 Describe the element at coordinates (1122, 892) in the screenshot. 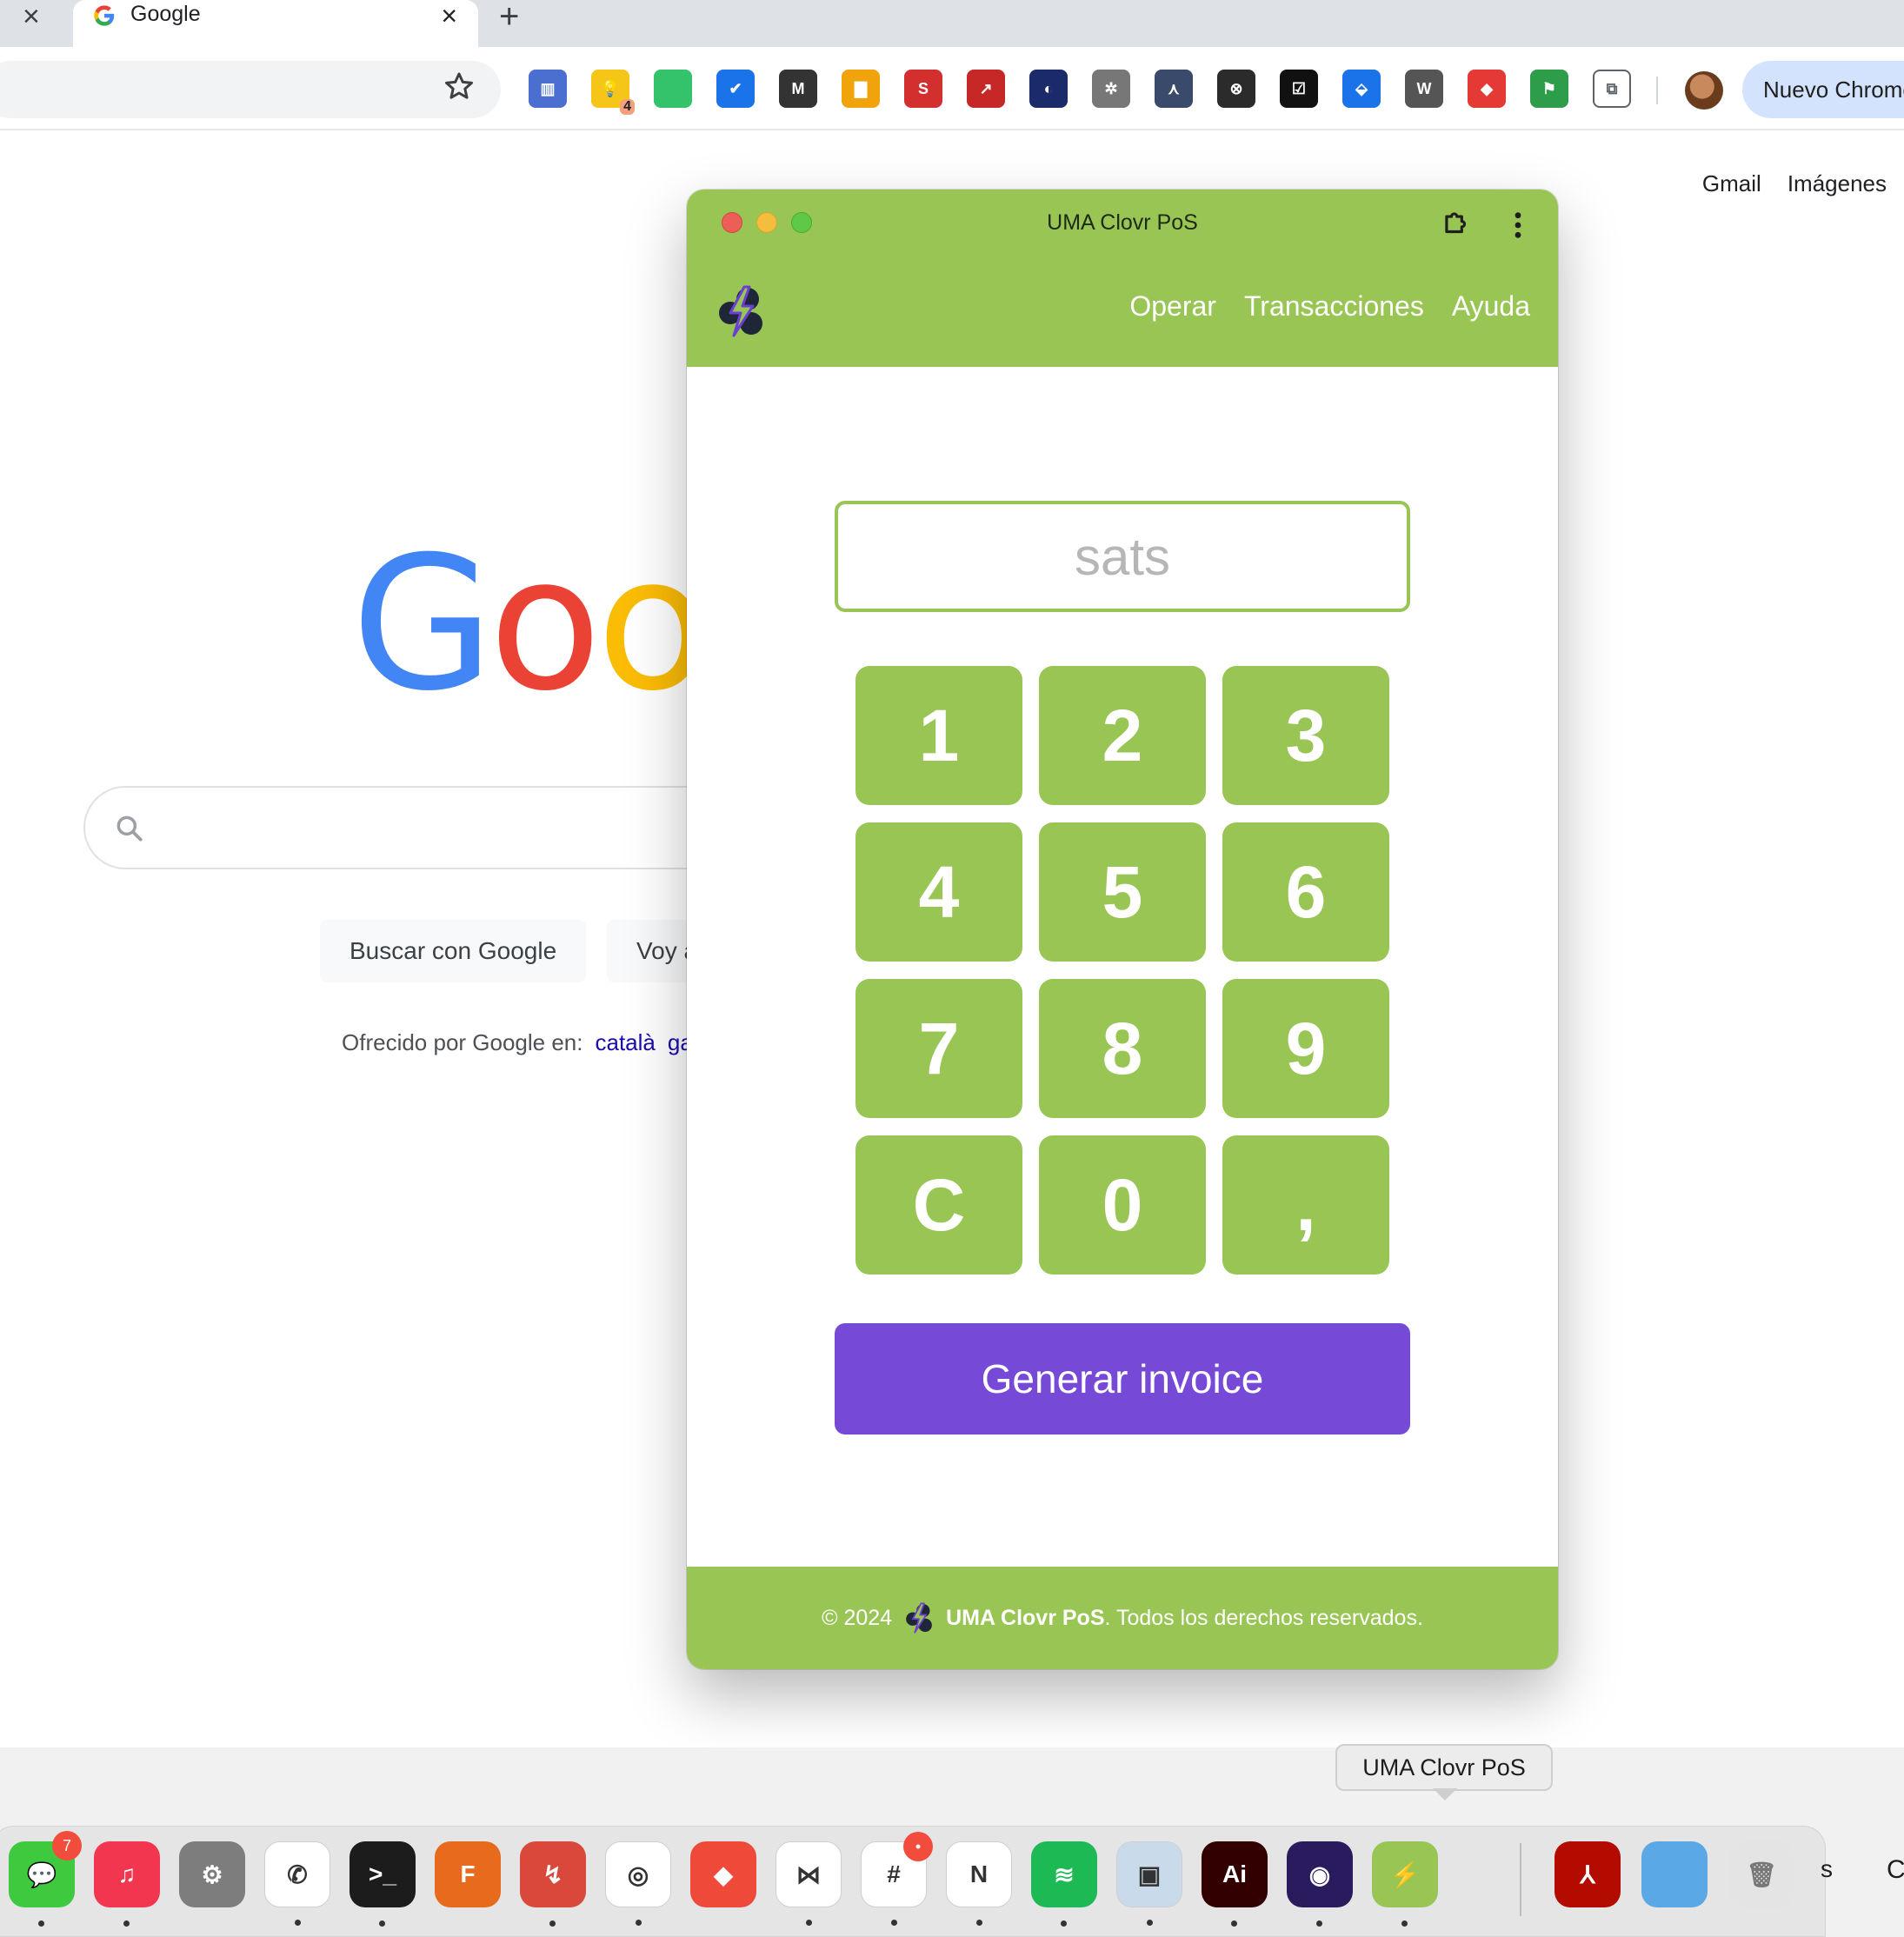

I see `key-5: 5` at that location.